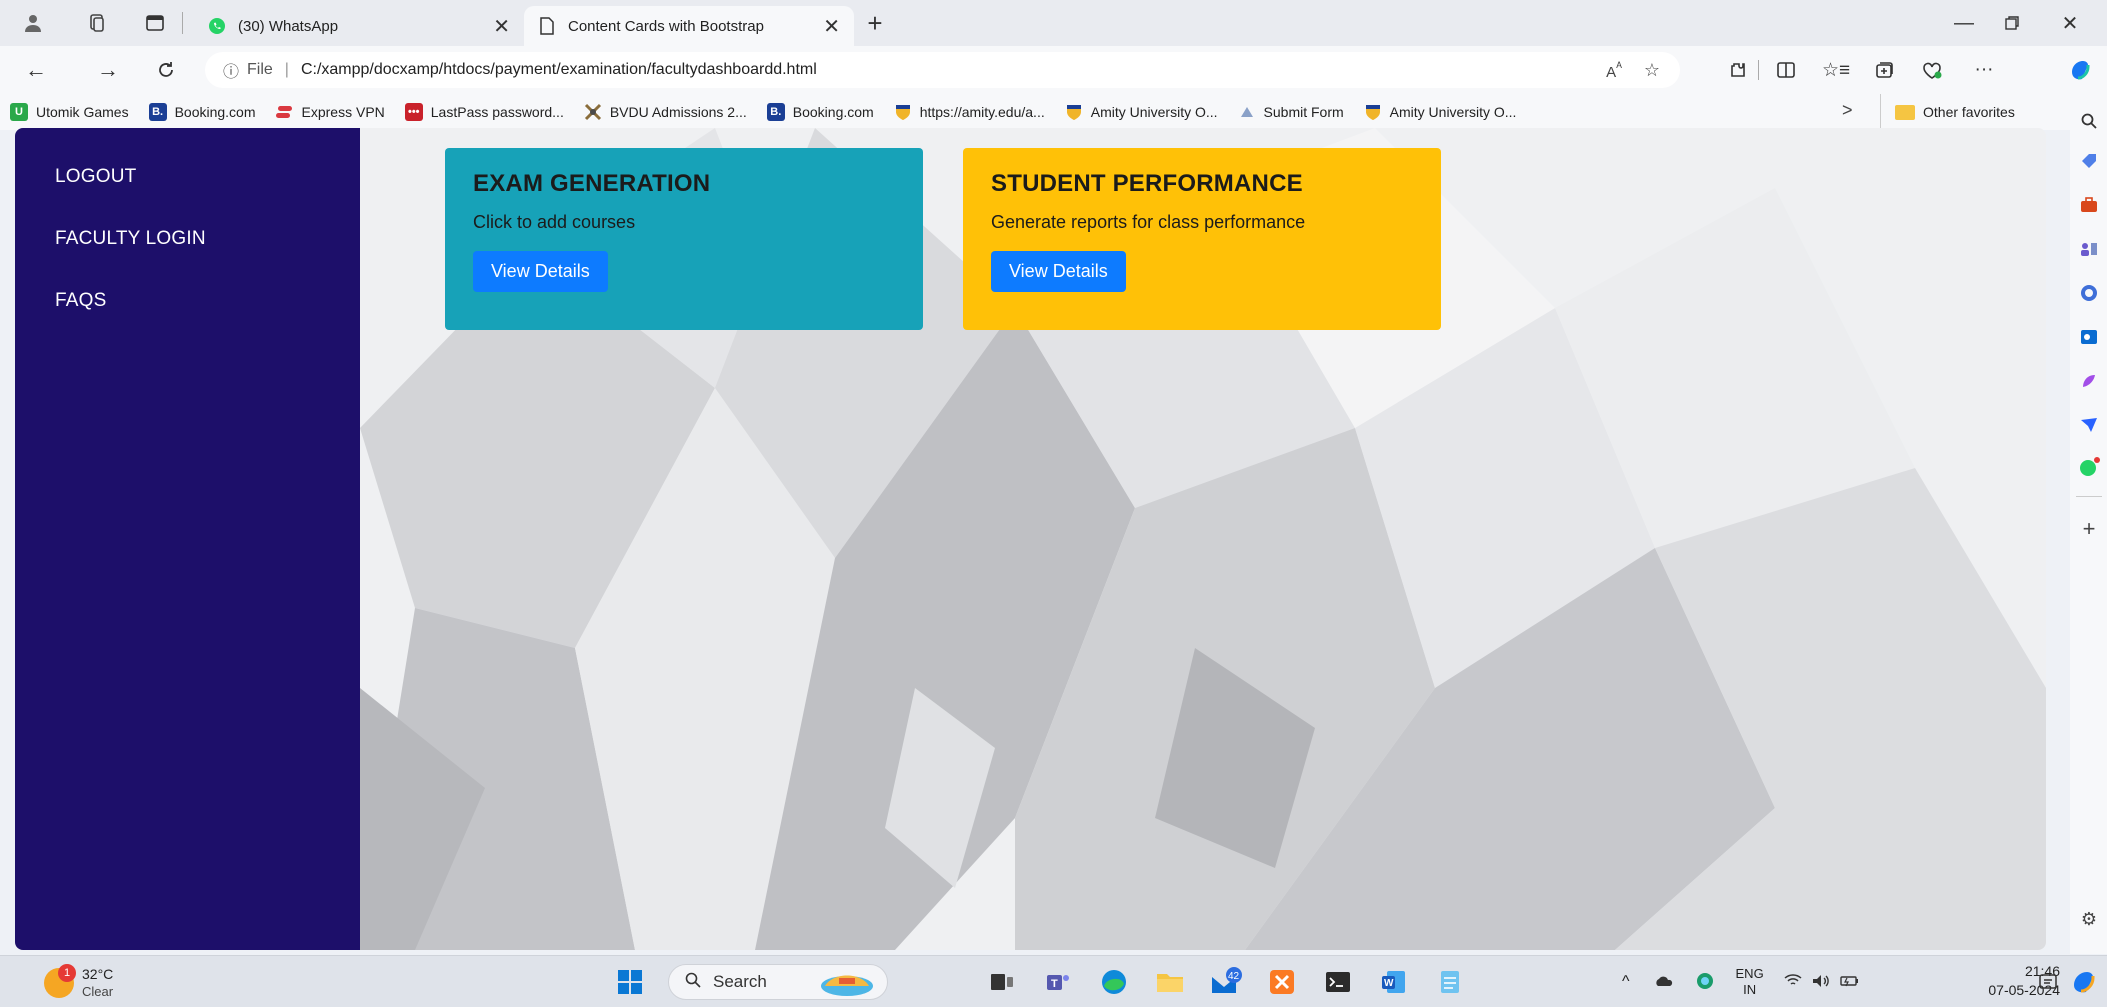  I want to click on file-explorer-icon, so click(1170, 982).